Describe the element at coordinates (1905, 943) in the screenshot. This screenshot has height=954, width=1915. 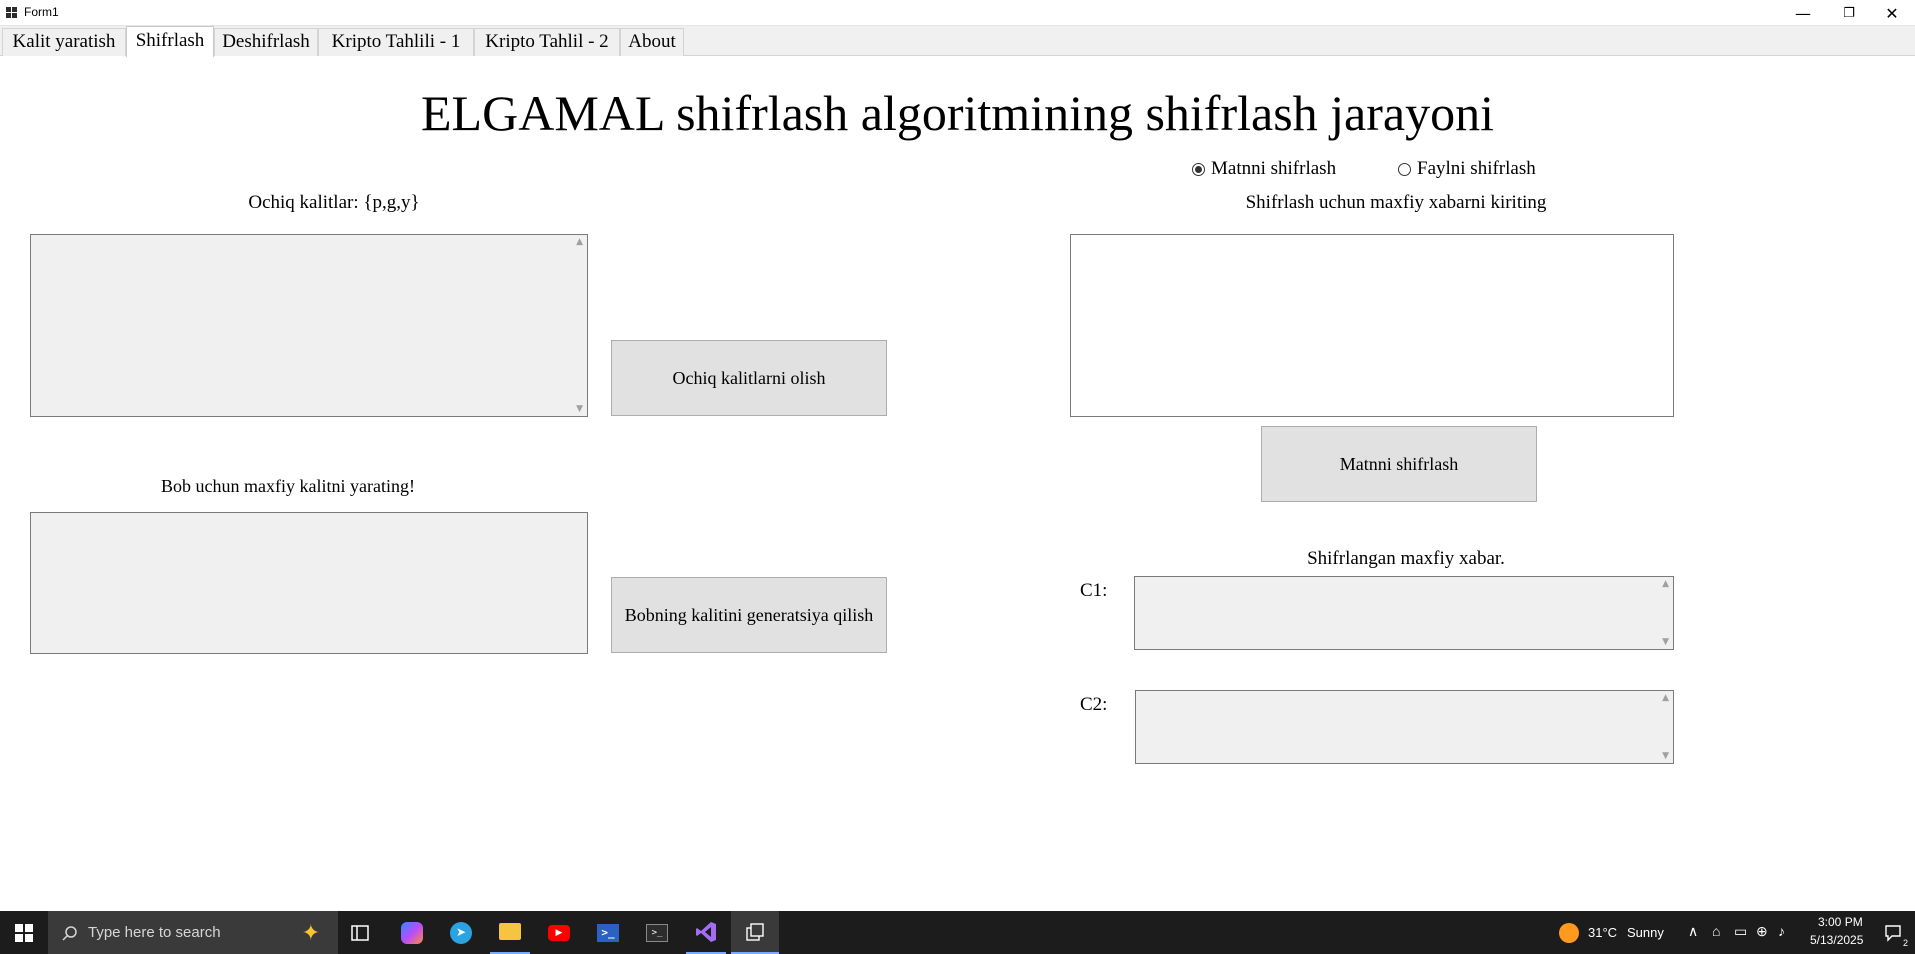
I see `notification-count: 2` at that location.